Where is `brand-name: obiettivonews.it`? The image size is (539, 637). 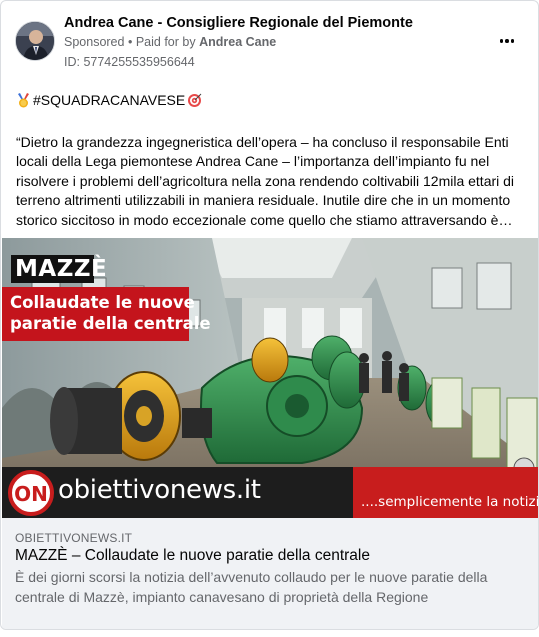 brand-name: obiettivonews.it is located at coordinates (159, 490).